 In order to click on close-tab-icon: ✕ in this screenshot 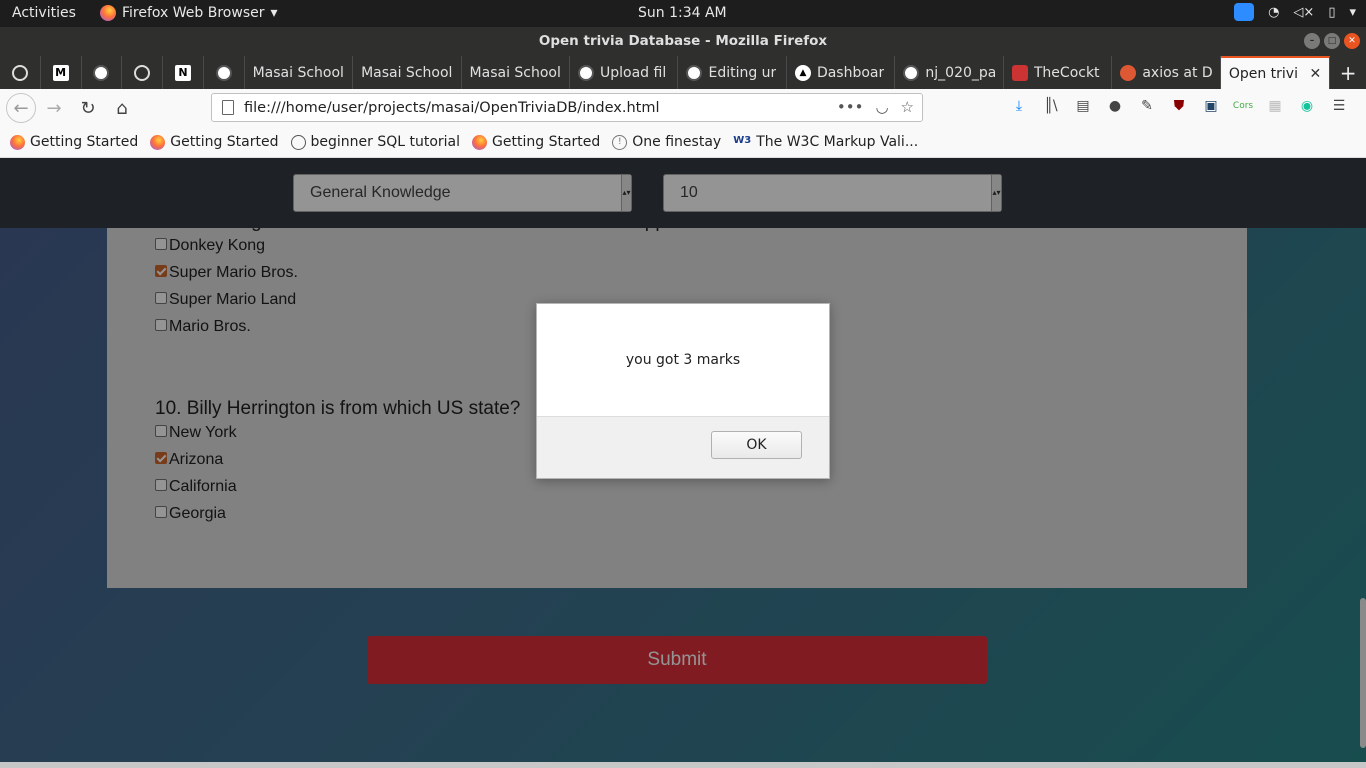, I will do `click(1316, 74)`.